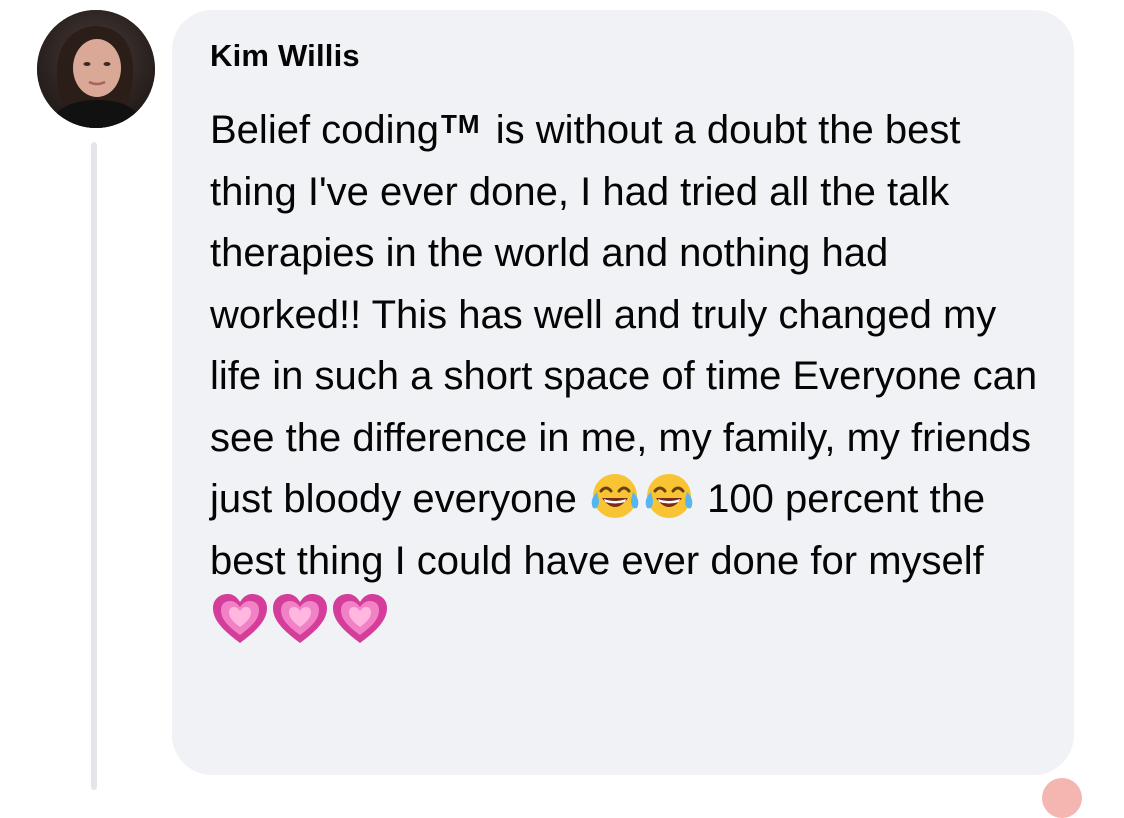 This screenshot has width=1124, height=818. I want to click on thread-line, so click(94, 466).